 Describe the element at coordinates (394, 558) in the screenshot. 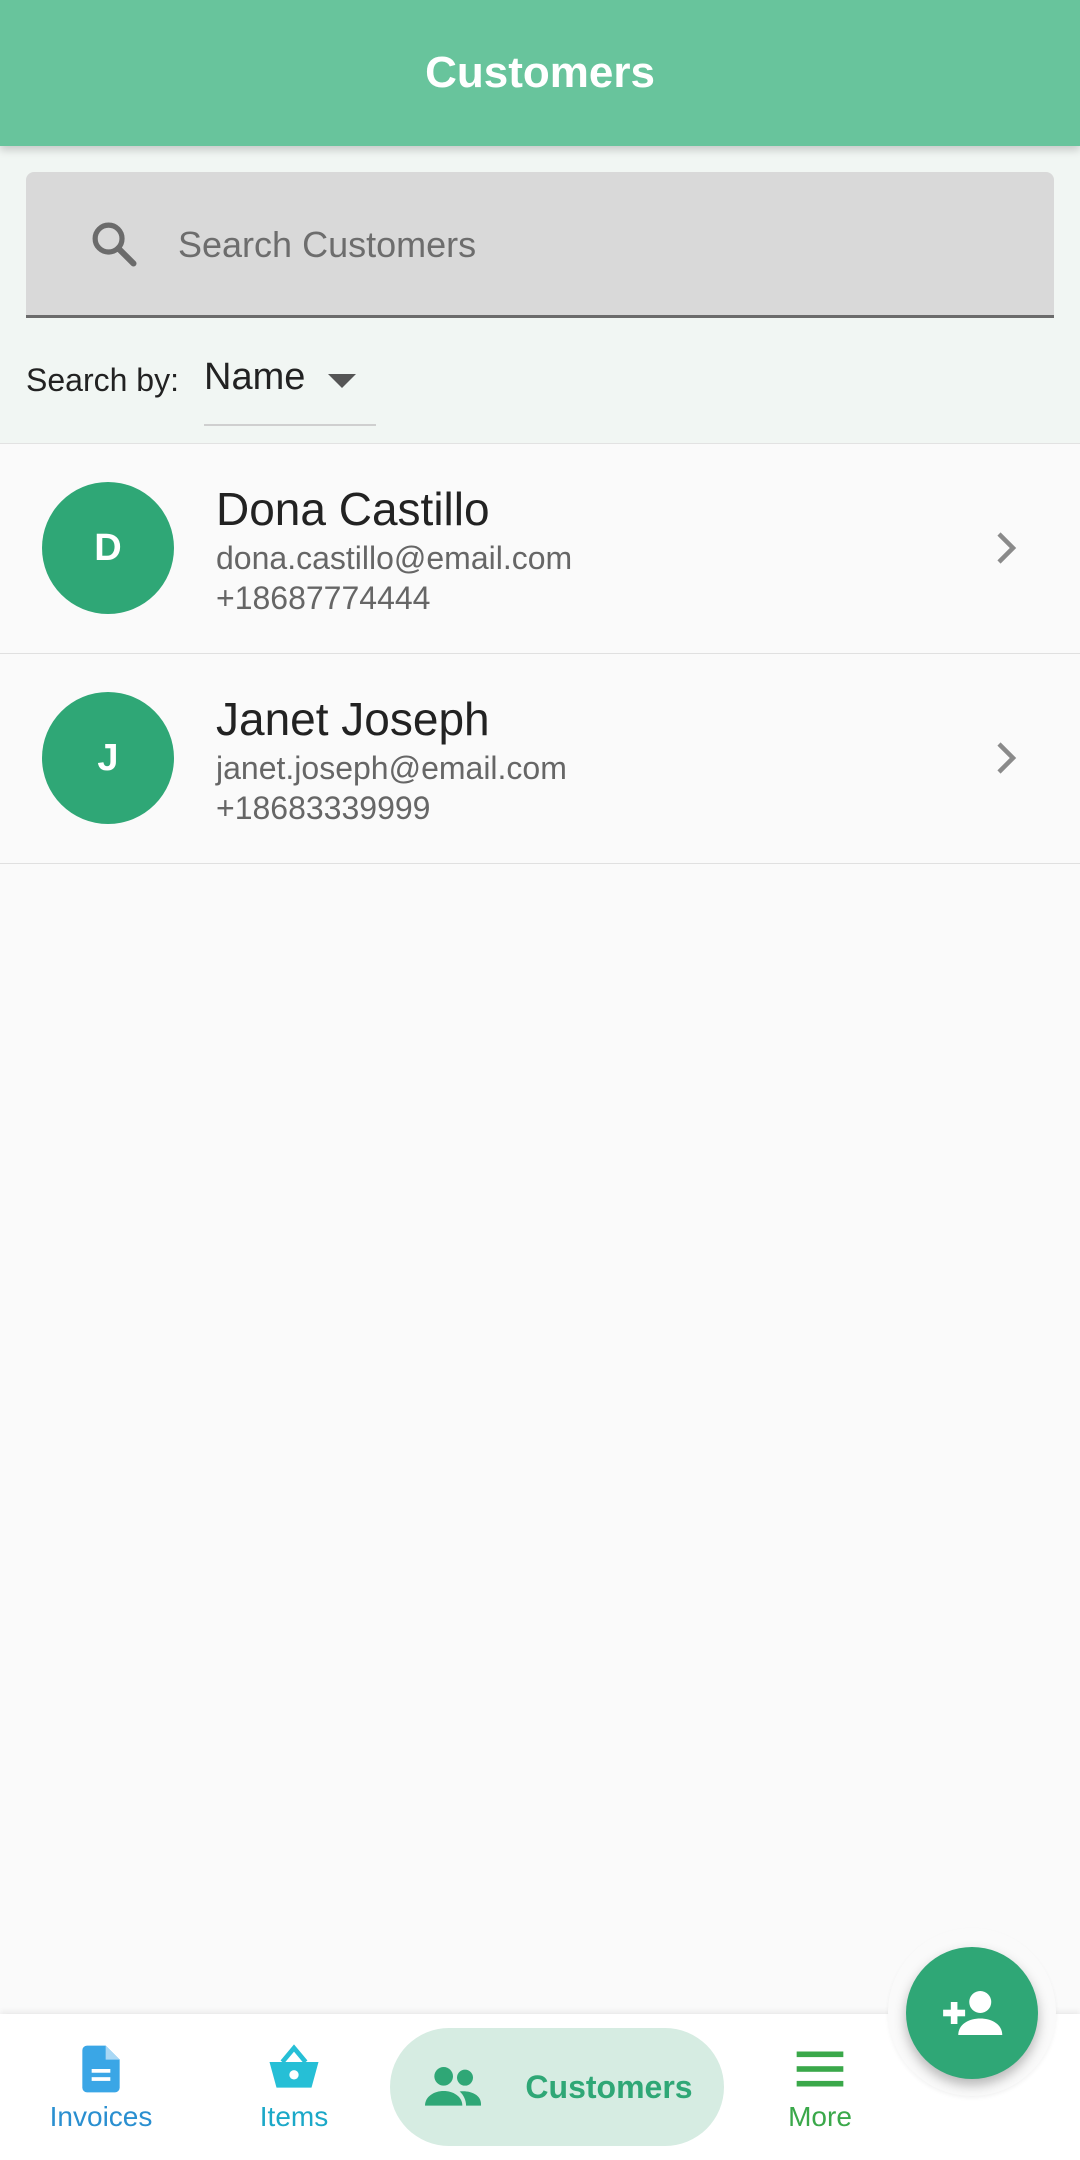

I see `customer-email: dona.castillo@email.com` at that location.